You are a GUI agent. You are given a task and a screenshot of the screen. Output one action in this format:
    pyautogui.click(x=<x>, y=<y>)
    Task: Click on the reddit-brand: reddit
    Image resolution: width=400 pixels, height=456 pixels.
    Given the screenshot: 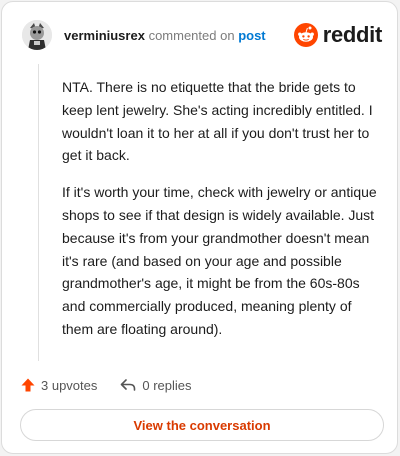 What is the action you would take?
    pyautogui.click(x=338, y=35)
    